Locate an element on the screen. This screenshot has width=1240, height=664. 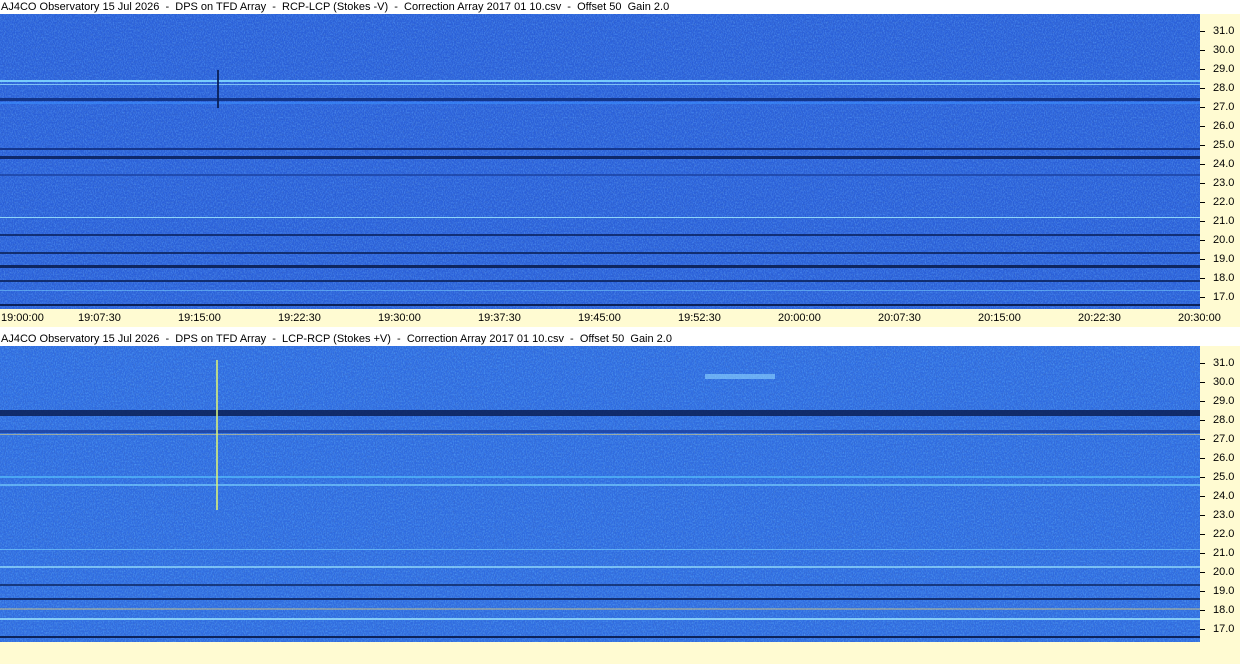
bottom-time-strip is located at coordinates (620, 653).